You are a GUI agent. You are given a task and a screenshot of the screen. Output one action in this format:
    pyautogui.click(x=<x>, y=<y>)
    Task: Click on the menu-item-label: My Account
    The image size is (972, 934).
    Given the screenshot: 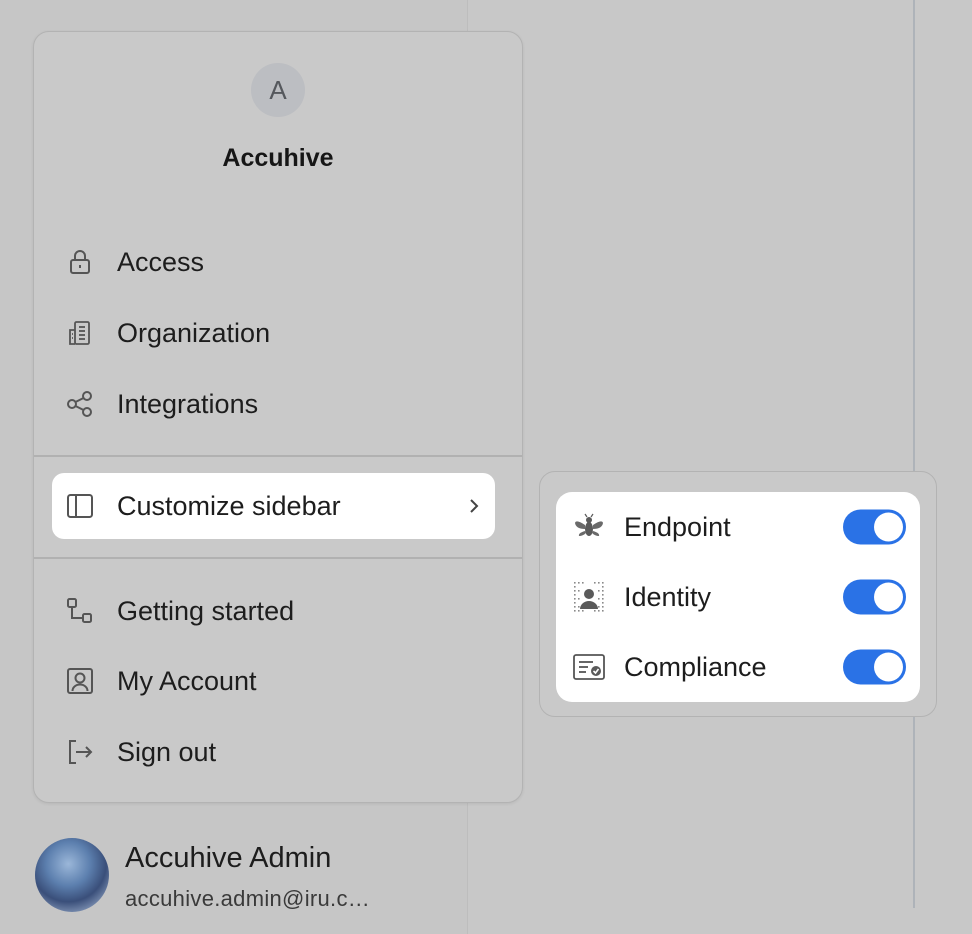 What is the action you would take?
    pyautogui.click(x=187, y=680)
    